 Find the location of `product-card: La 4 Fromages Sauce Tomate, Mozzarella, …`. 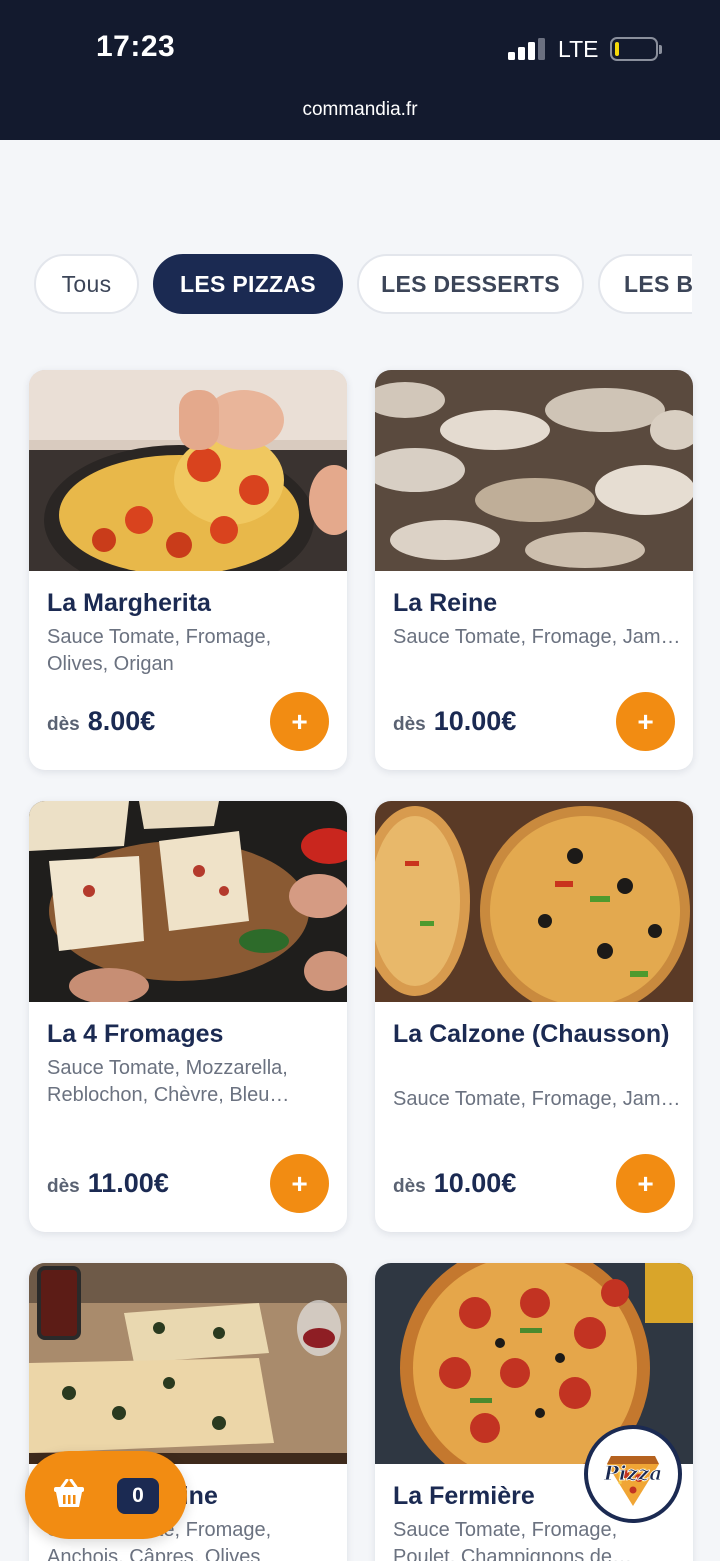

product-card: La 4 Fromages Sauce Tomate, Mozzarella, … is located at coordinates (188, 1016).